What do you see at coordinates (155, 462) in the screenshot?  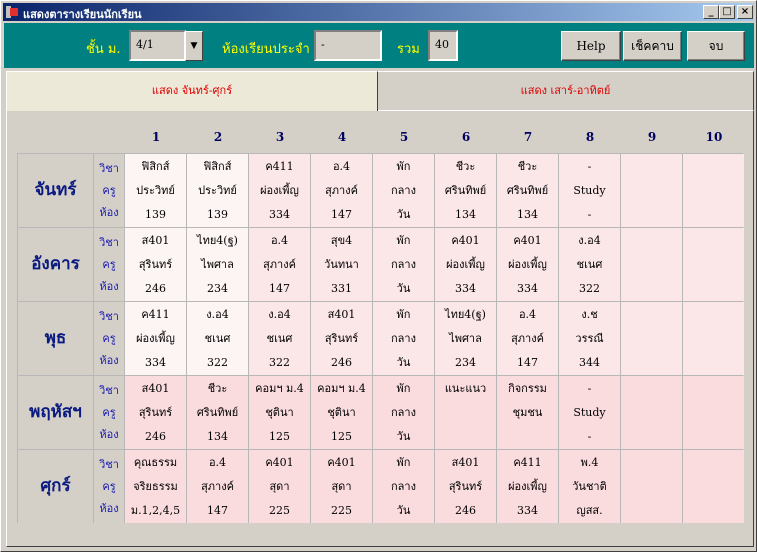 I see `subject-text: คุณธรรม` at bounding box center [155, 462].